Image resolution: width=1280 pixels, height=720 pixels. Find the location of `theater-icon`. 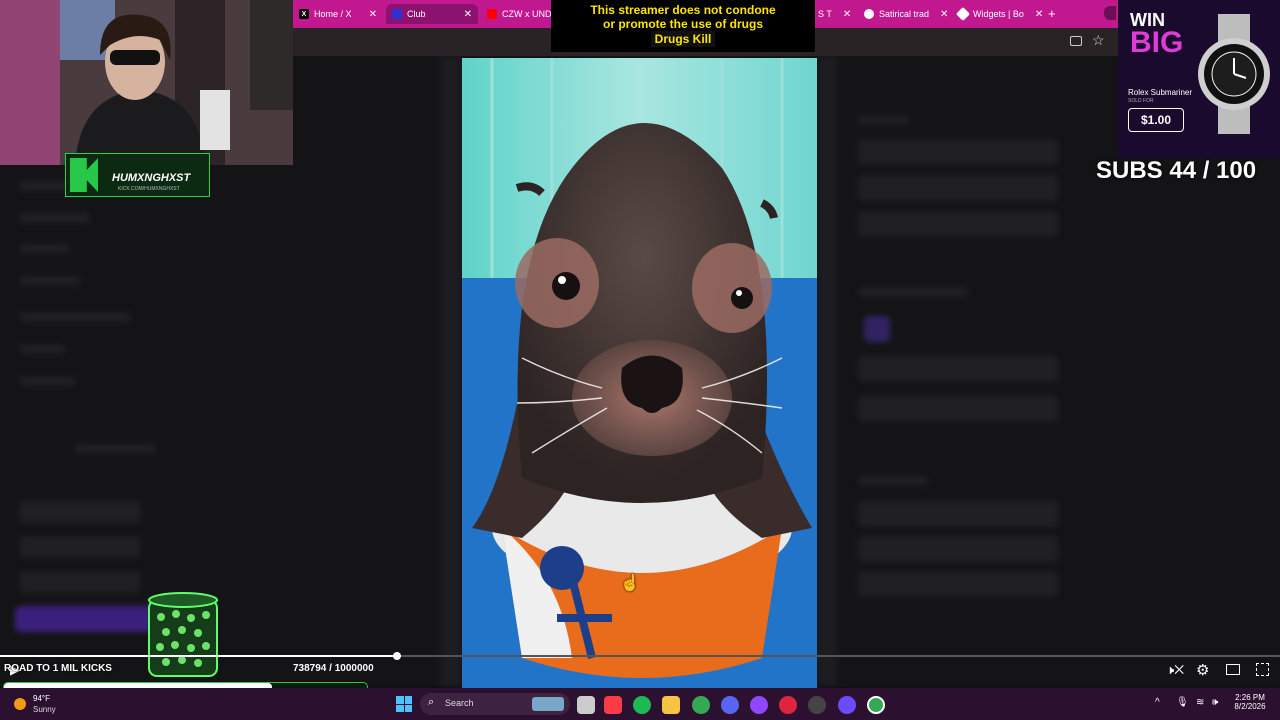

theater-icon is located at coordinates (1233, 669).